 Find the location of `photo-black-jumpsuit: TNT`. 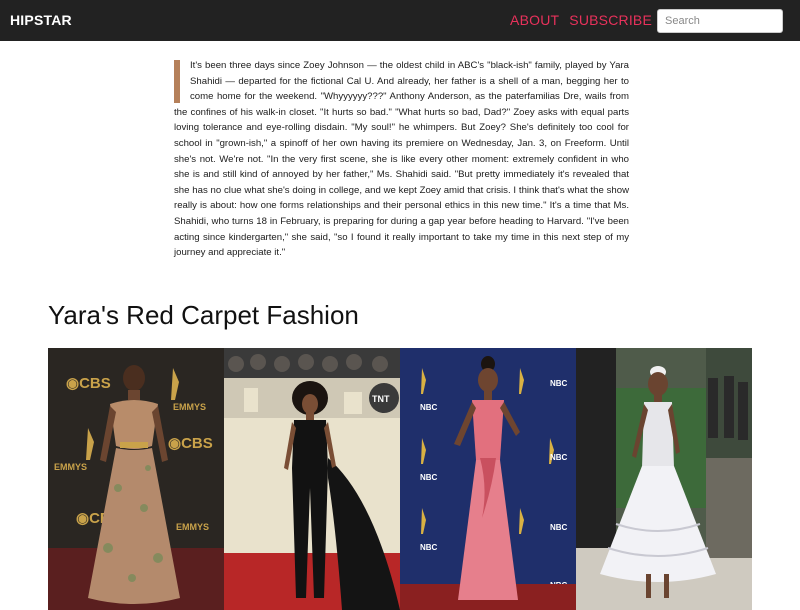

photo-black-jumpsuit: TNT is located at coordinates (312, 479).